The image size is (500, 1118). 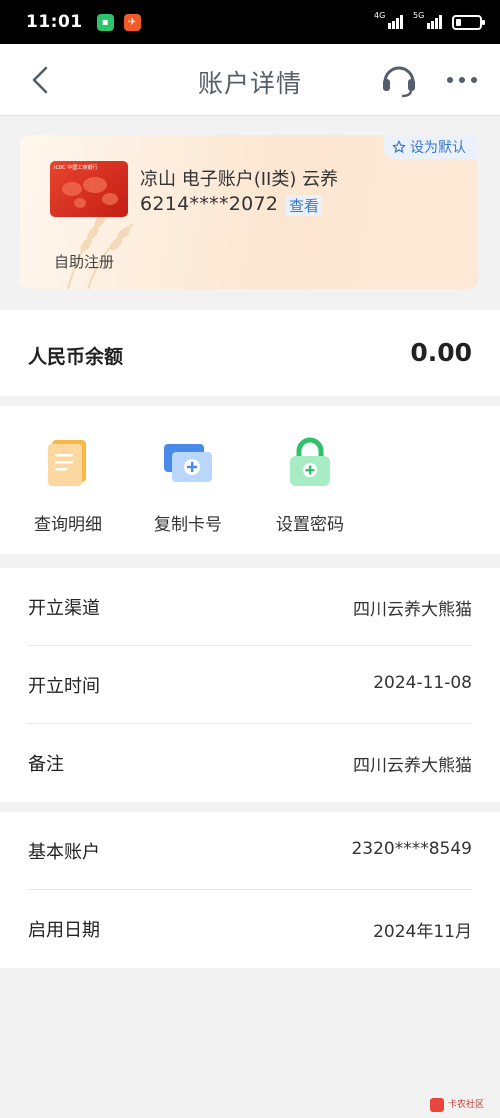 What do you see at coordinates (188, 485) in the screenshot?
I see `copy-card-number-button: 复制卡号` at bounding box center [188, 485].